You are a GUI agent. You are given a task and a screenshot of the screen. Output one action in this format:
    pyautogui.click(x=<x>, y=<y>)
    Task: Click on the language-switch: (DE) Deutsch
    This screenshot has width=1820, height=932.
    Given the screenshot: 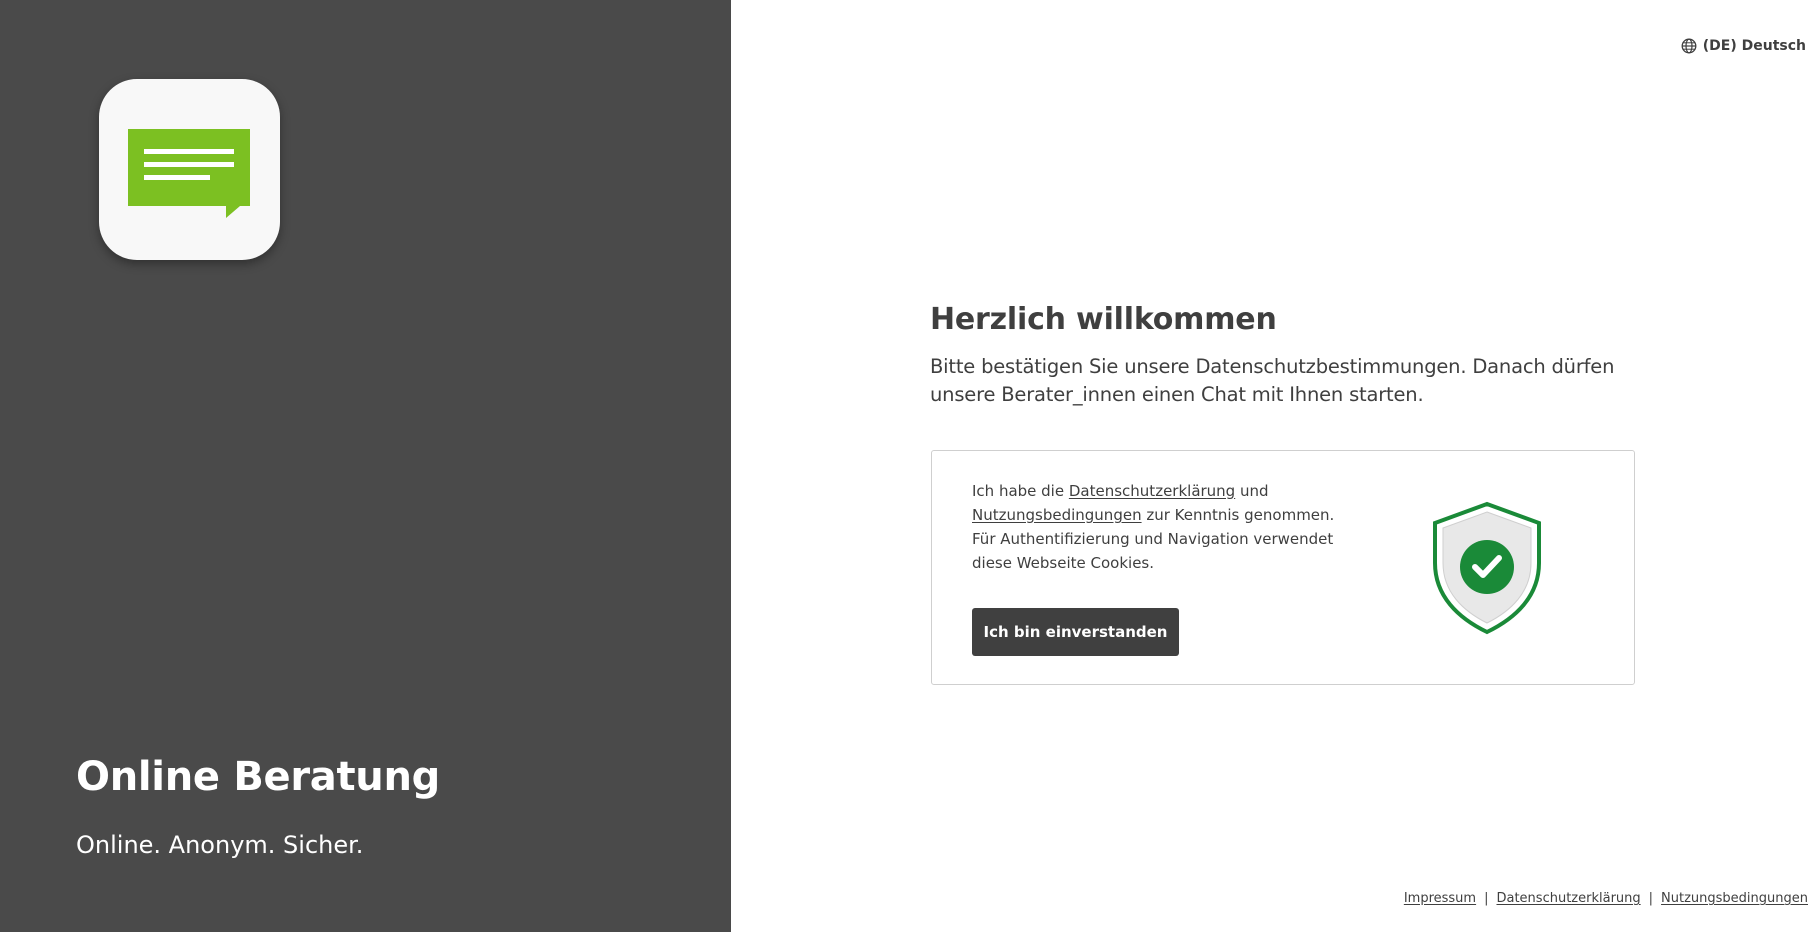 What is the action you would take?
    pyautogui.click(x=1743, y=46)
    